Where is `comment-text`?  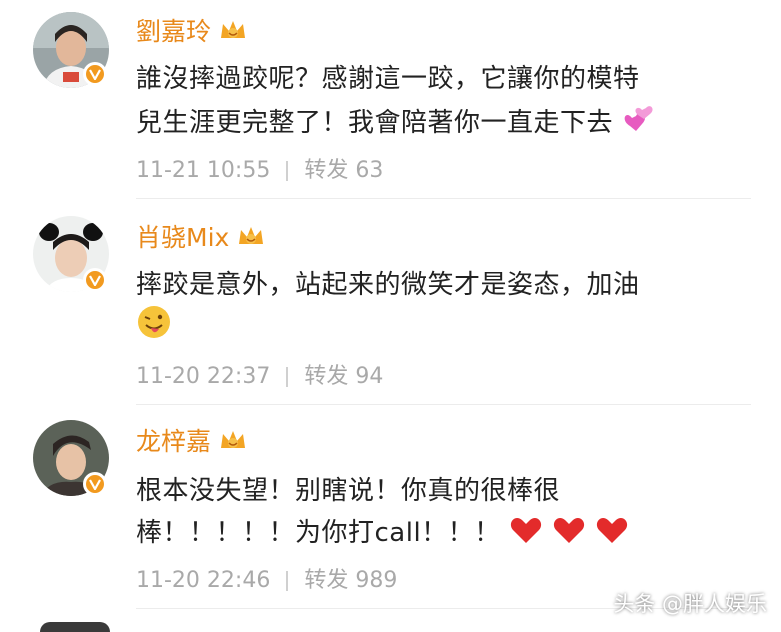
comment-text is located at coordinates (154, 325).